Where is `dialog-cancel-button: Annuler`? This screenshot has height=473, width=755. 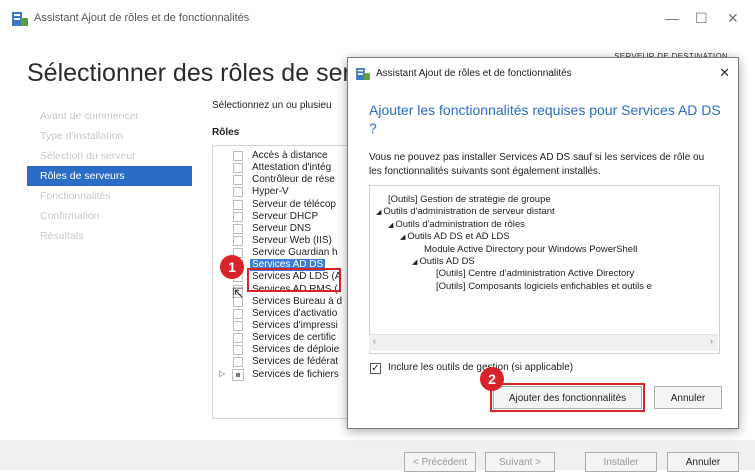
dialog-cancel-button: Annuler is located at coordinates (688, 397).